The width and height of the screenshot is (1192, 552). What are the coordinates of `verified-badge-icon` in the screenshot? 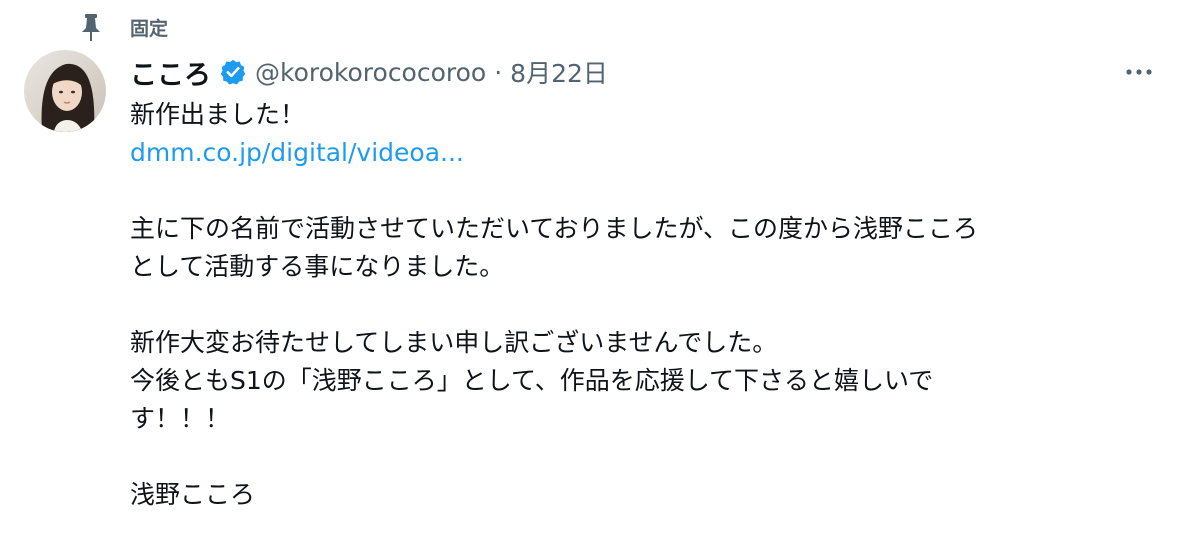 It's located at (233, 72).